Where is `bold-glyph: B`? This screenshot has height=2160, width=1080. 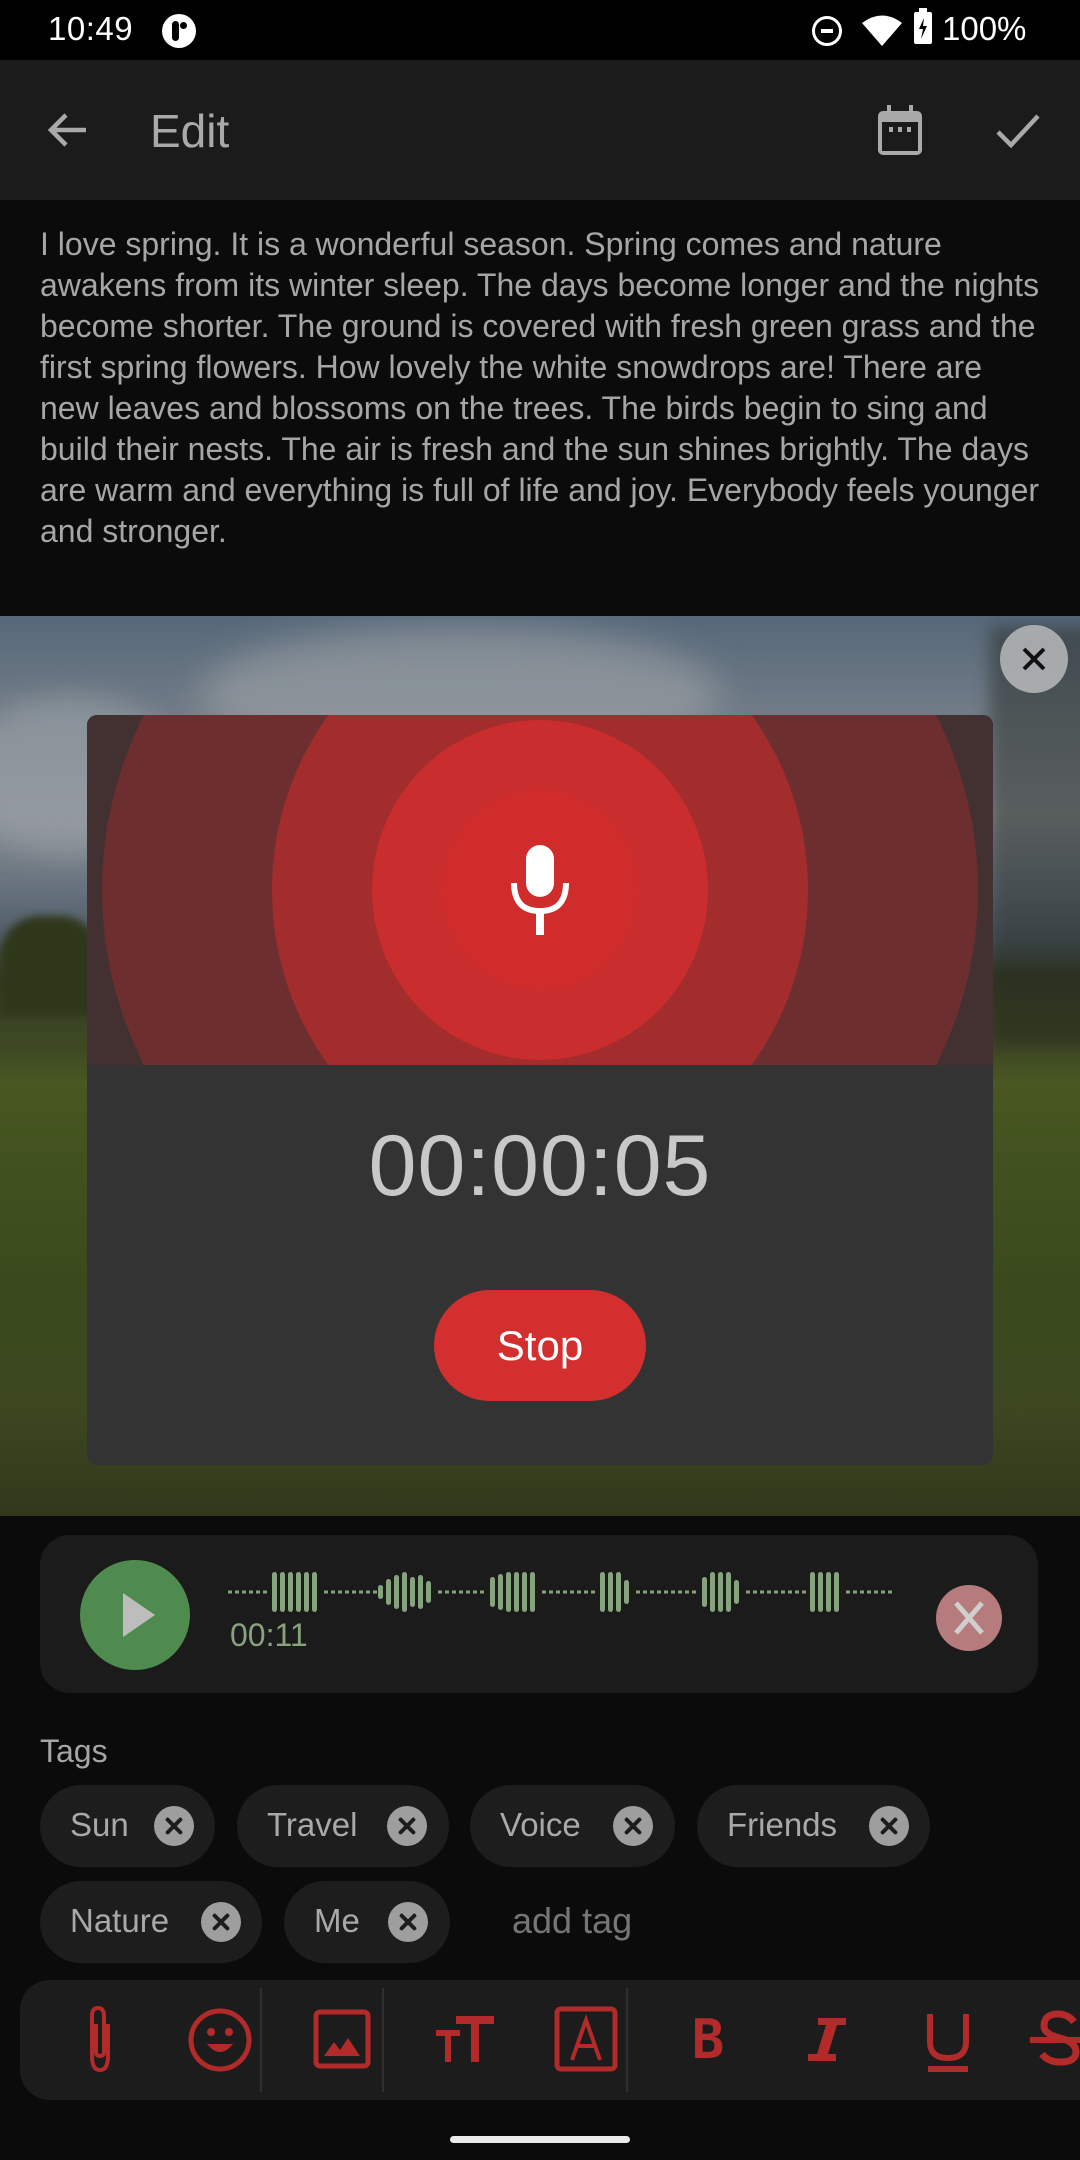 bold-glyph: B is located at coordinates (708, 2039).